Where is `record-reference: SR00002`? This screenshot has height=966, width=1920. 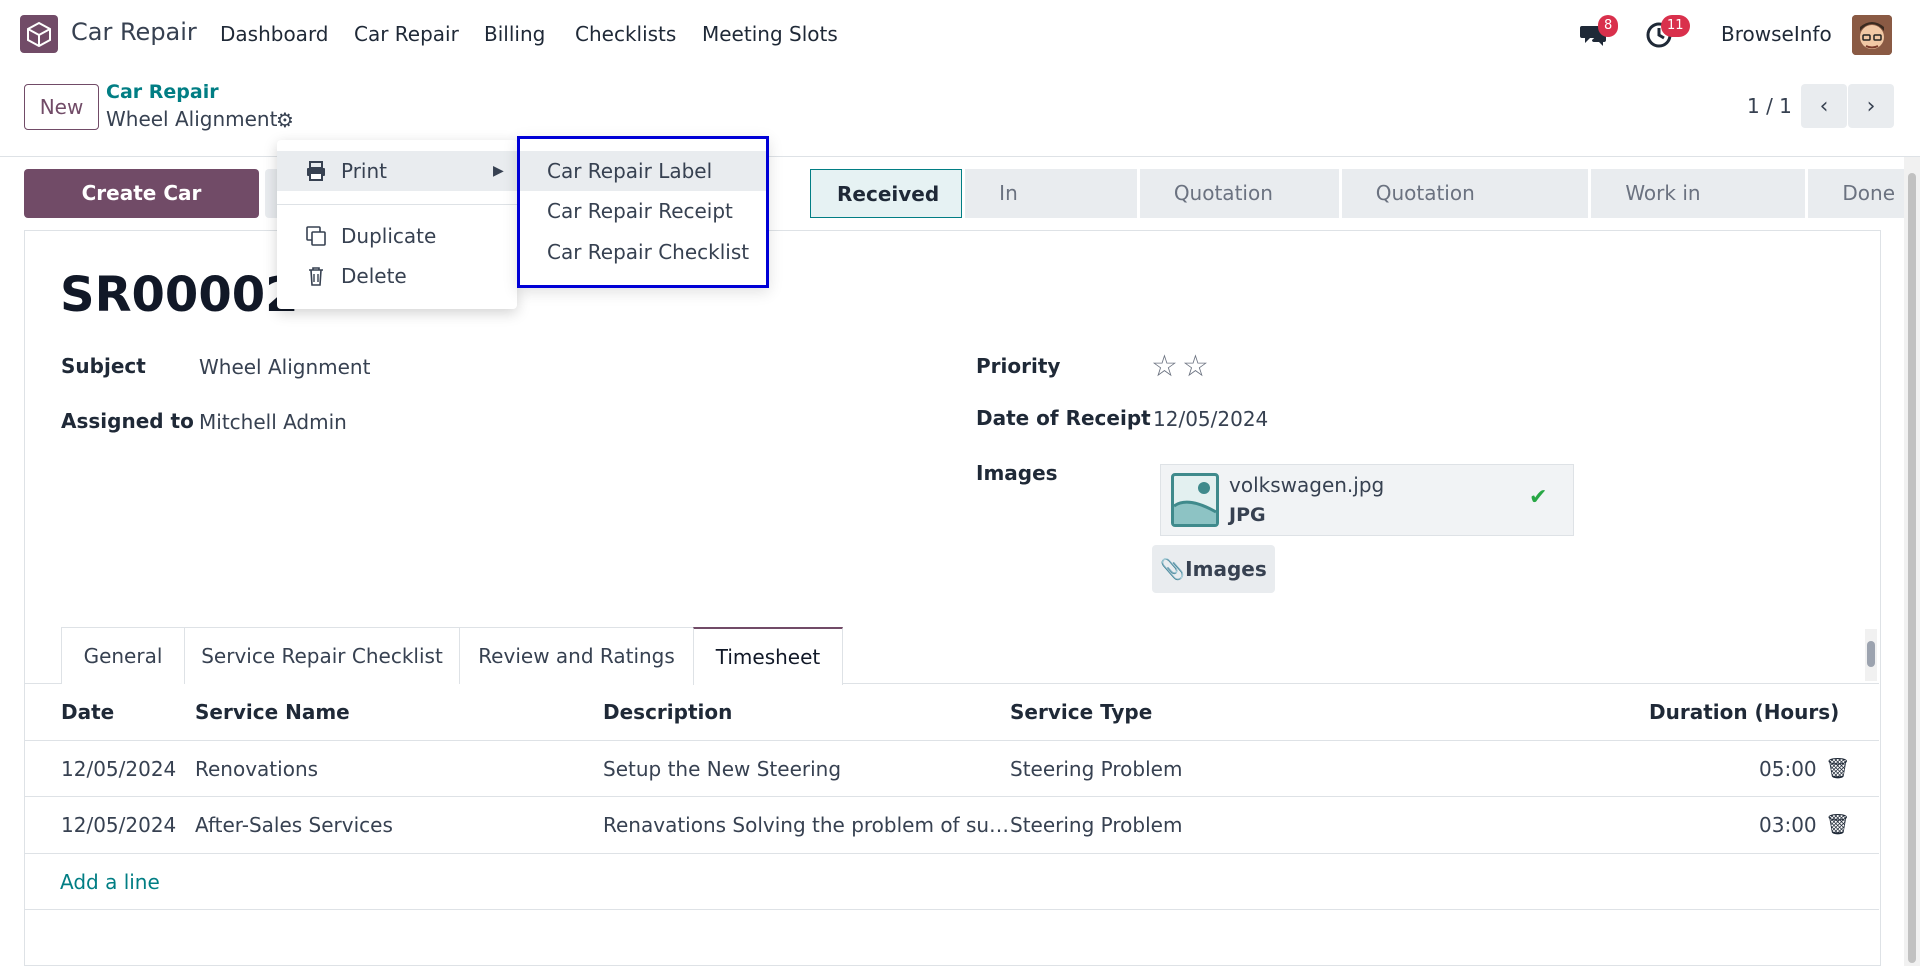 record-reference: SR00002 is located at coordinates (179, 295).